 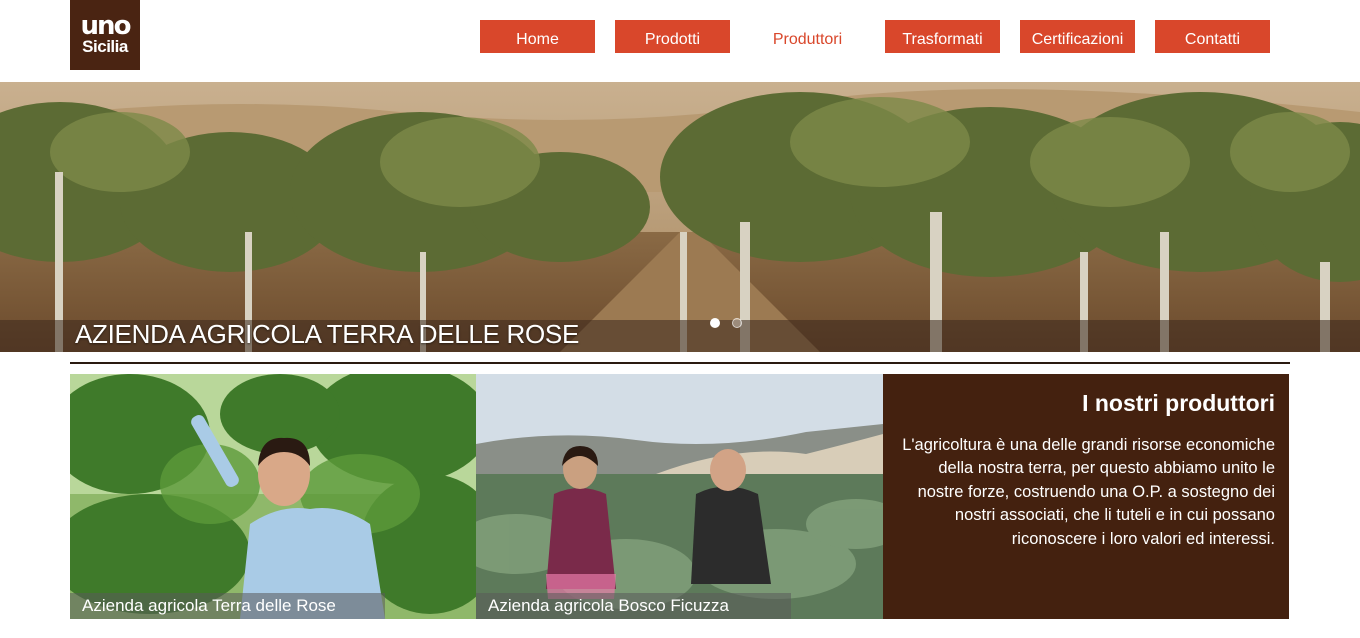 I want to click on nav-produttori: Produttori, so click(x=807, y=36).